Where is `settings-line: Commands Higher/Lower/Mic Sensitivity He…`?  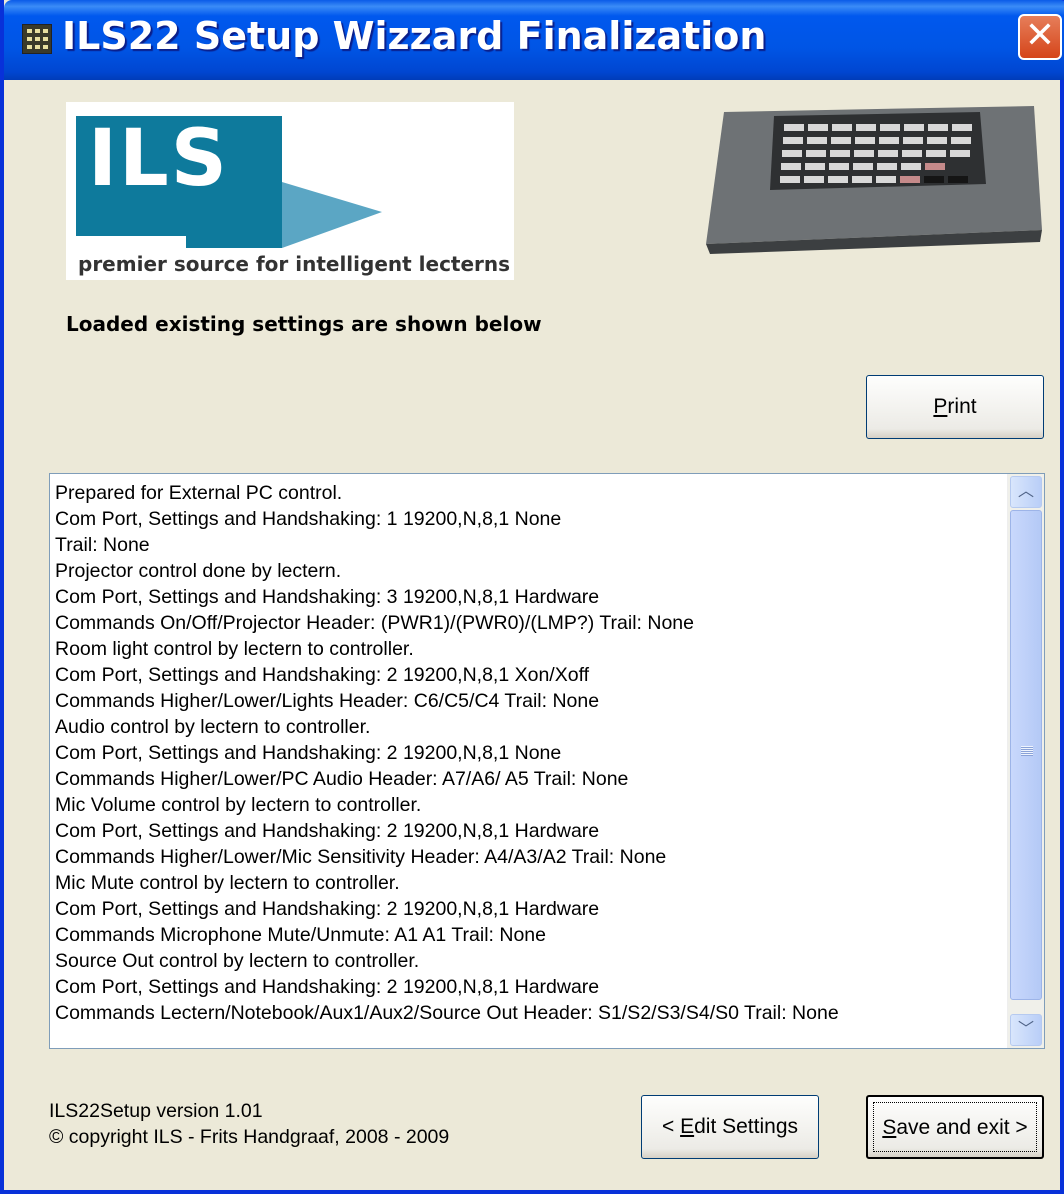 settings-line: Commands Higher/Lower/Mic Sensitivity He… is located at coordinates (361, 857).